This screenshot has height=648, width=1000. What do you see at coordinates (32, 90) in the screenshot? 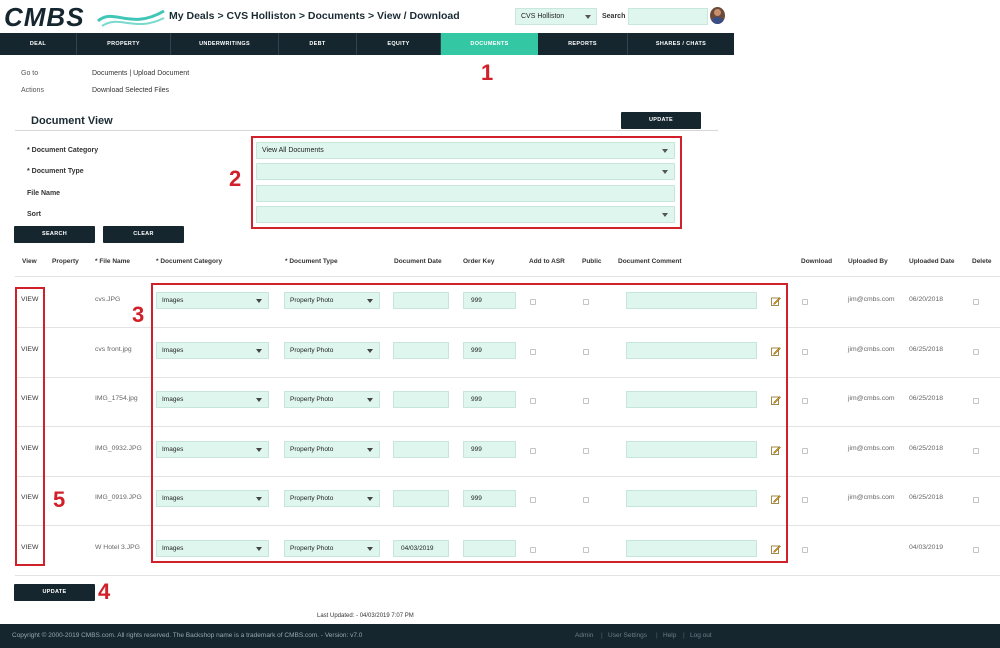
I see `actions-label: Actions` at bounding box center [32, 90].